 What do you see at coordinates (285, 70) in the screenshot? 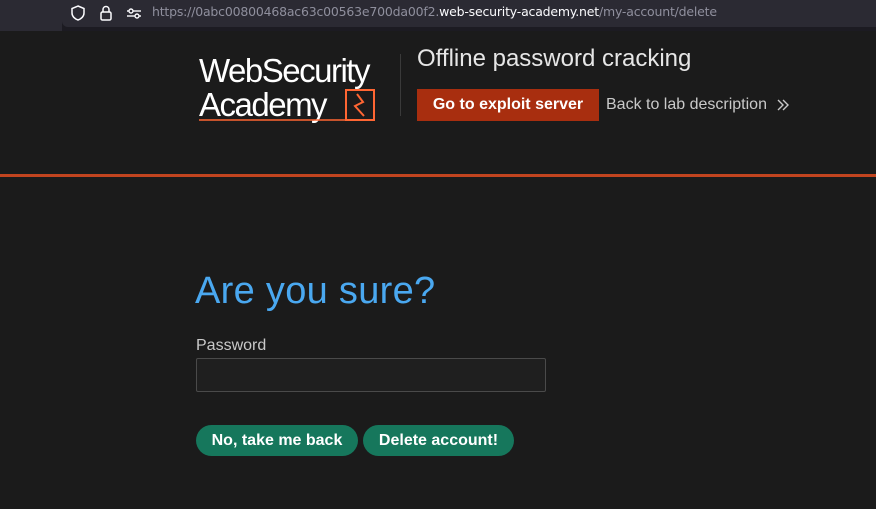
I see `logo-line1: WebSecurity` at bounding box center [285, 70].